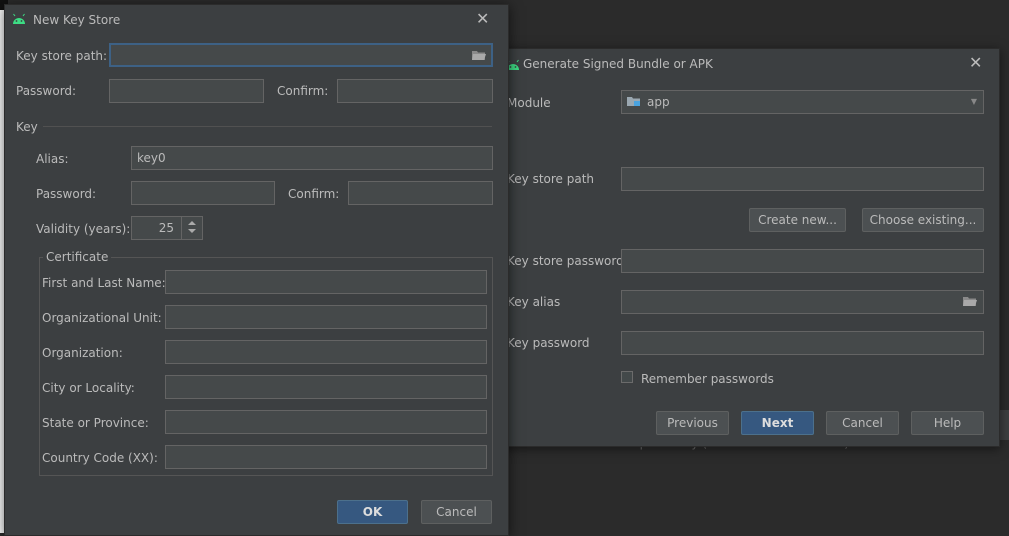 The width and height of the screenshot is (1009, 536). Describe the element at coordinates (326, 422) in the screenshot. I see `state-input` at that location.